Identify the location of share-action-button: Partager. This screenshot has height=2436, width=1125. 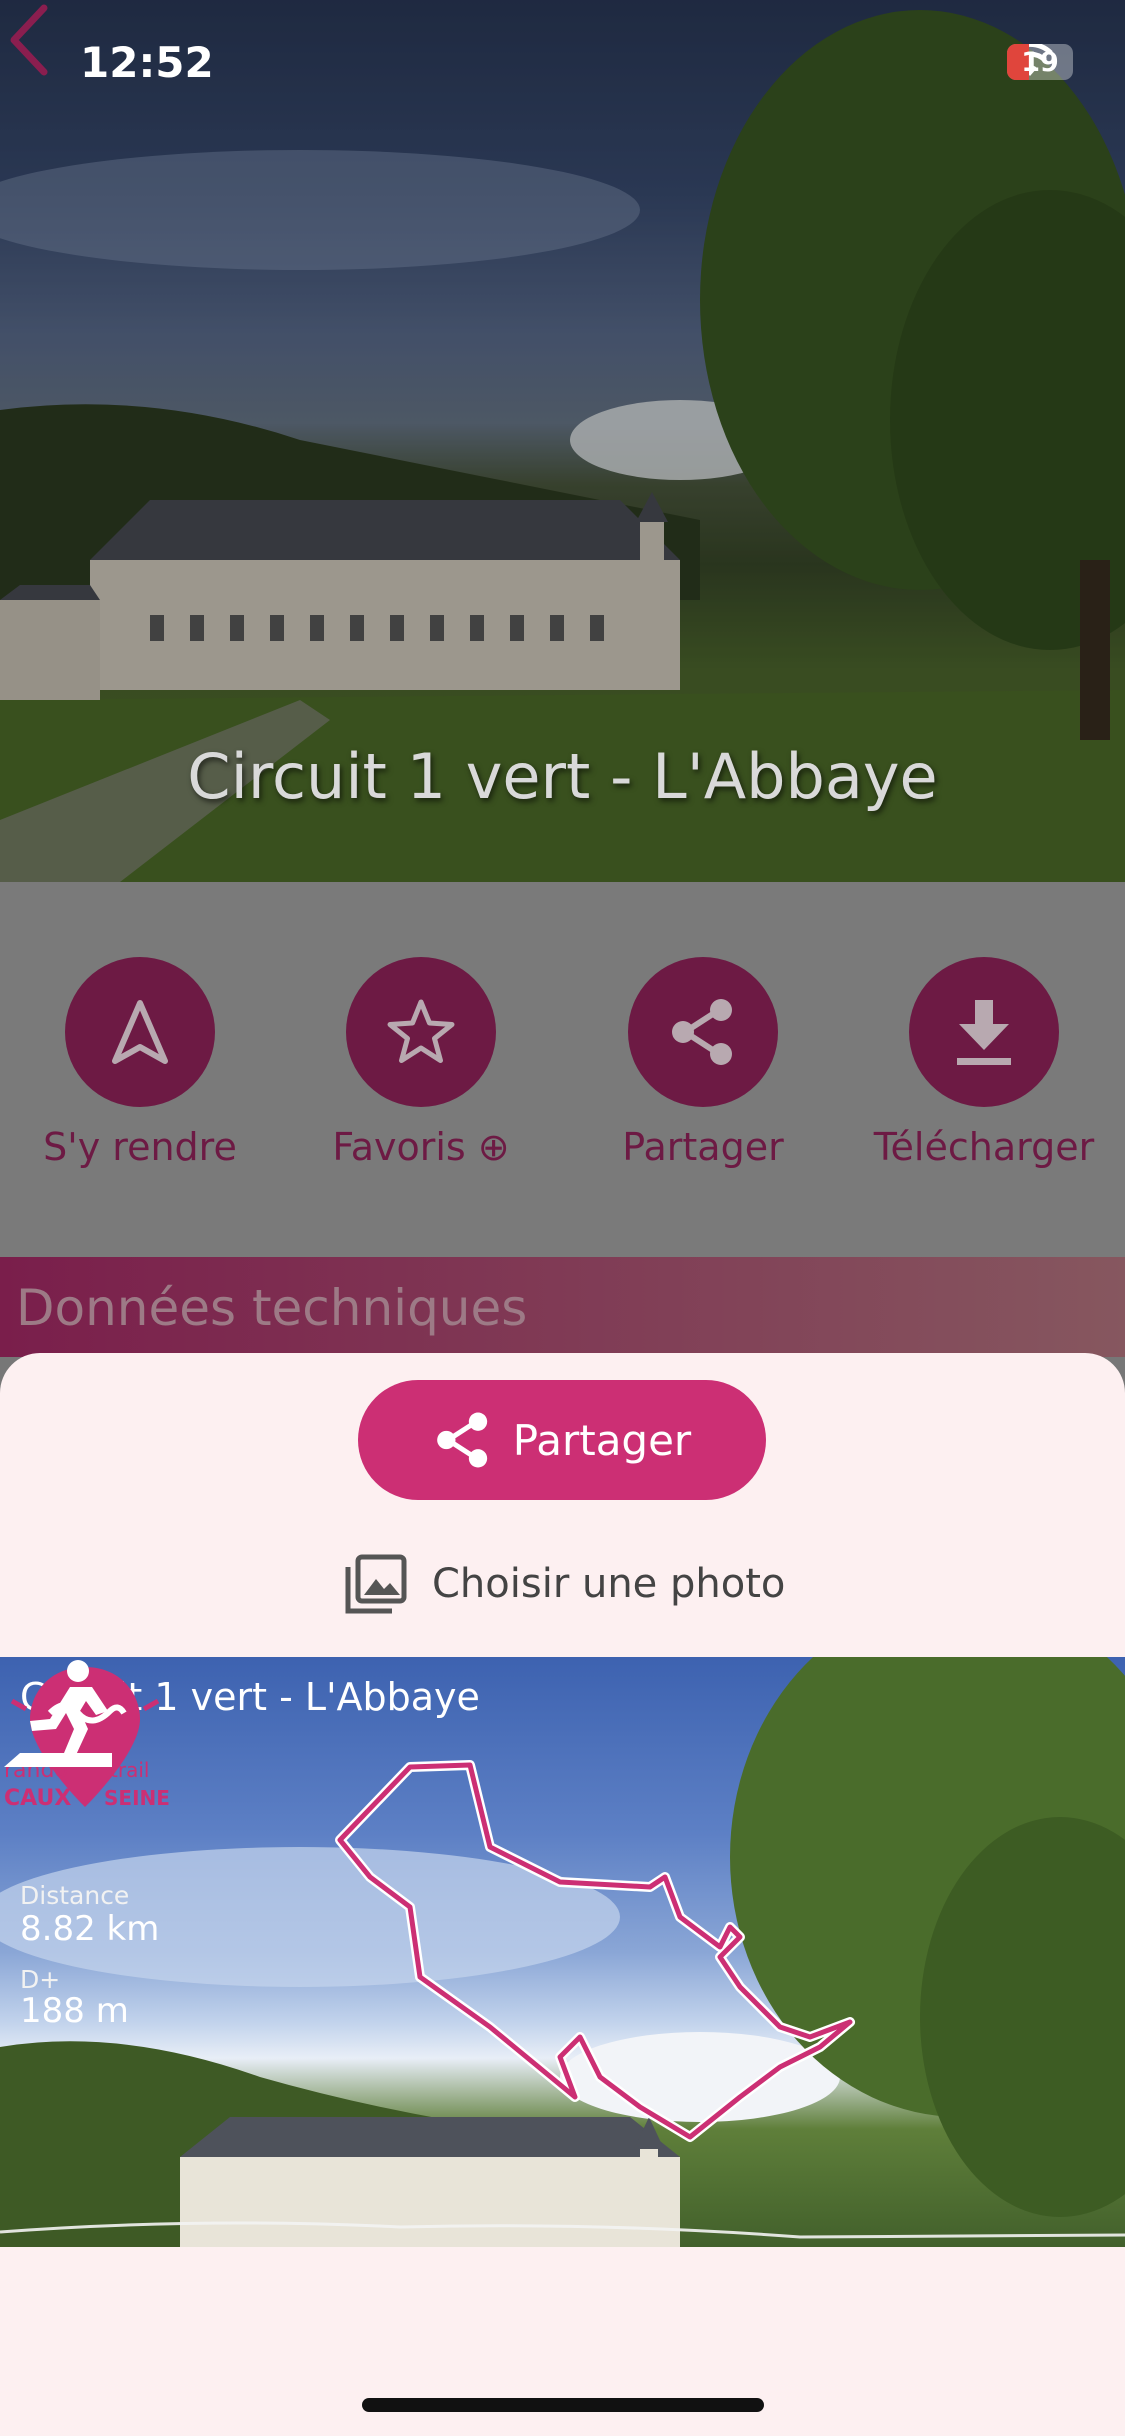
(703, 1063).